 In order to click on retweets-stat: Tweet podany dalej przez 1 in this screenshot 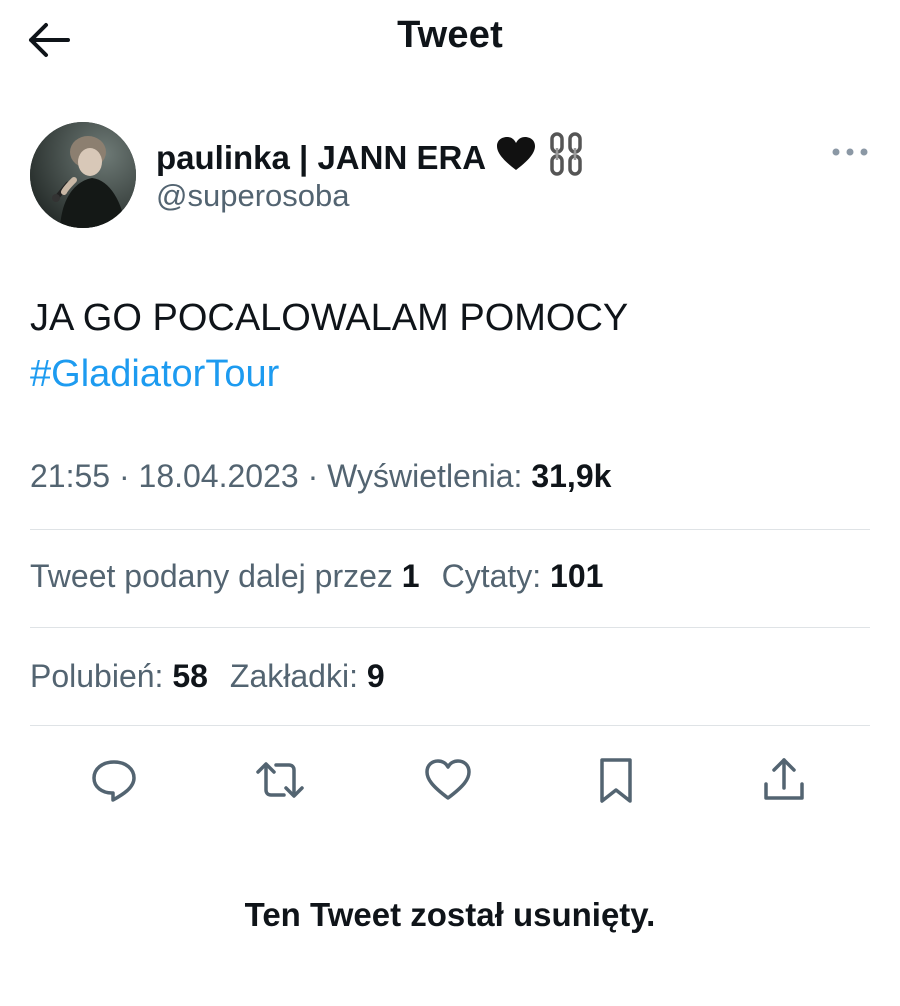, I will do `click(225, 576)`.